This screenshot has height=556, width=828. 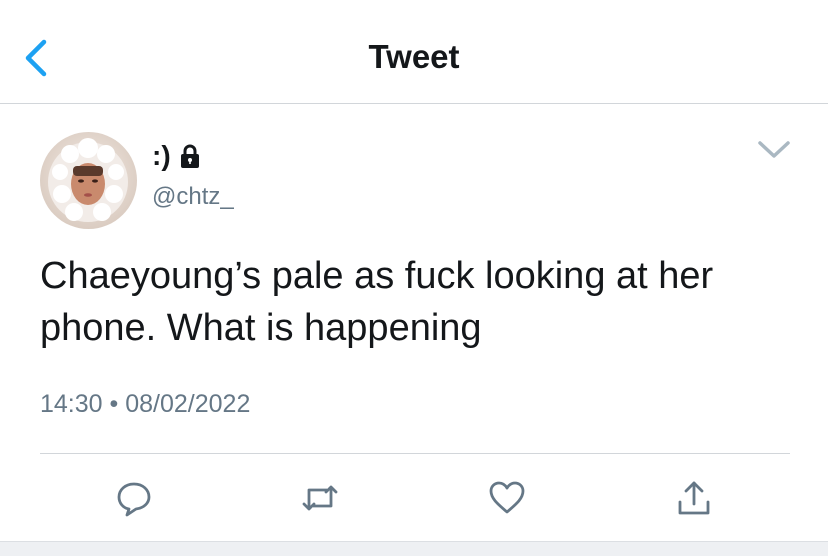 I want to click on avatar, so click(x=88, y=180).